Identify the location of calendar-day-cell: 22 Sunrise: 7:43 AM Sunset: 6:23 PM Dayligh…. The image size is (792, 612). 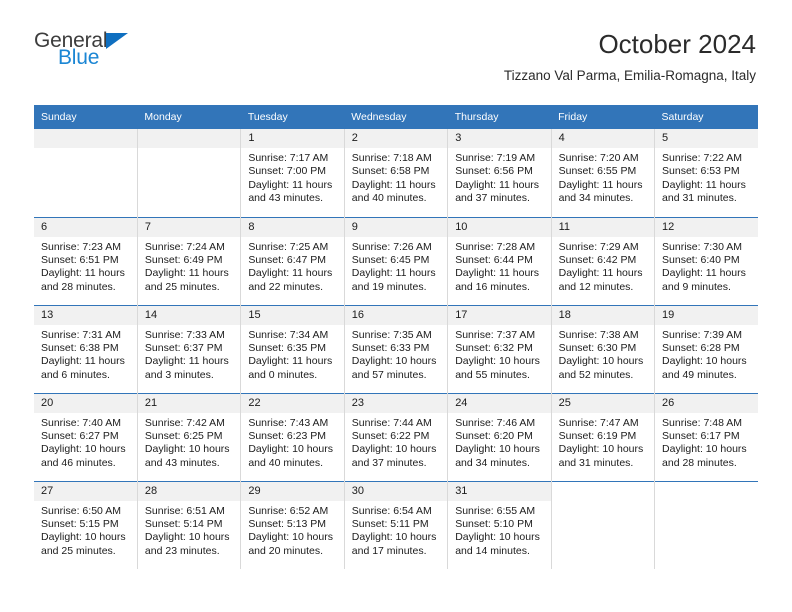
(292, 436).